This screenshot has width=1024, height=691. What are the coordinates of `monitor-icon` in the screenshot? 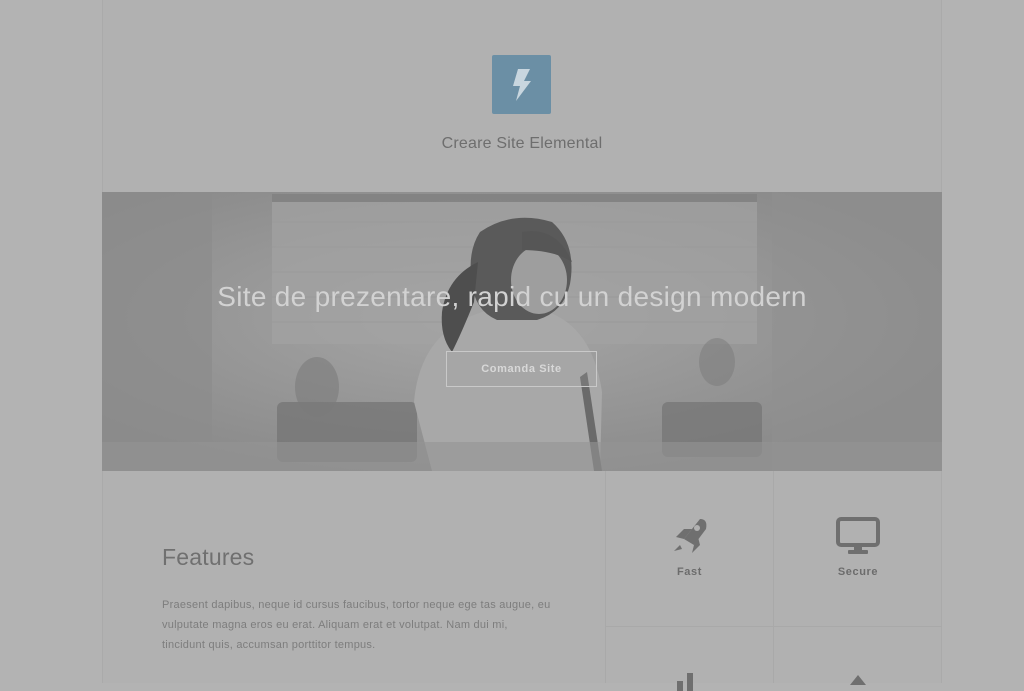 It's located at (858, 535).